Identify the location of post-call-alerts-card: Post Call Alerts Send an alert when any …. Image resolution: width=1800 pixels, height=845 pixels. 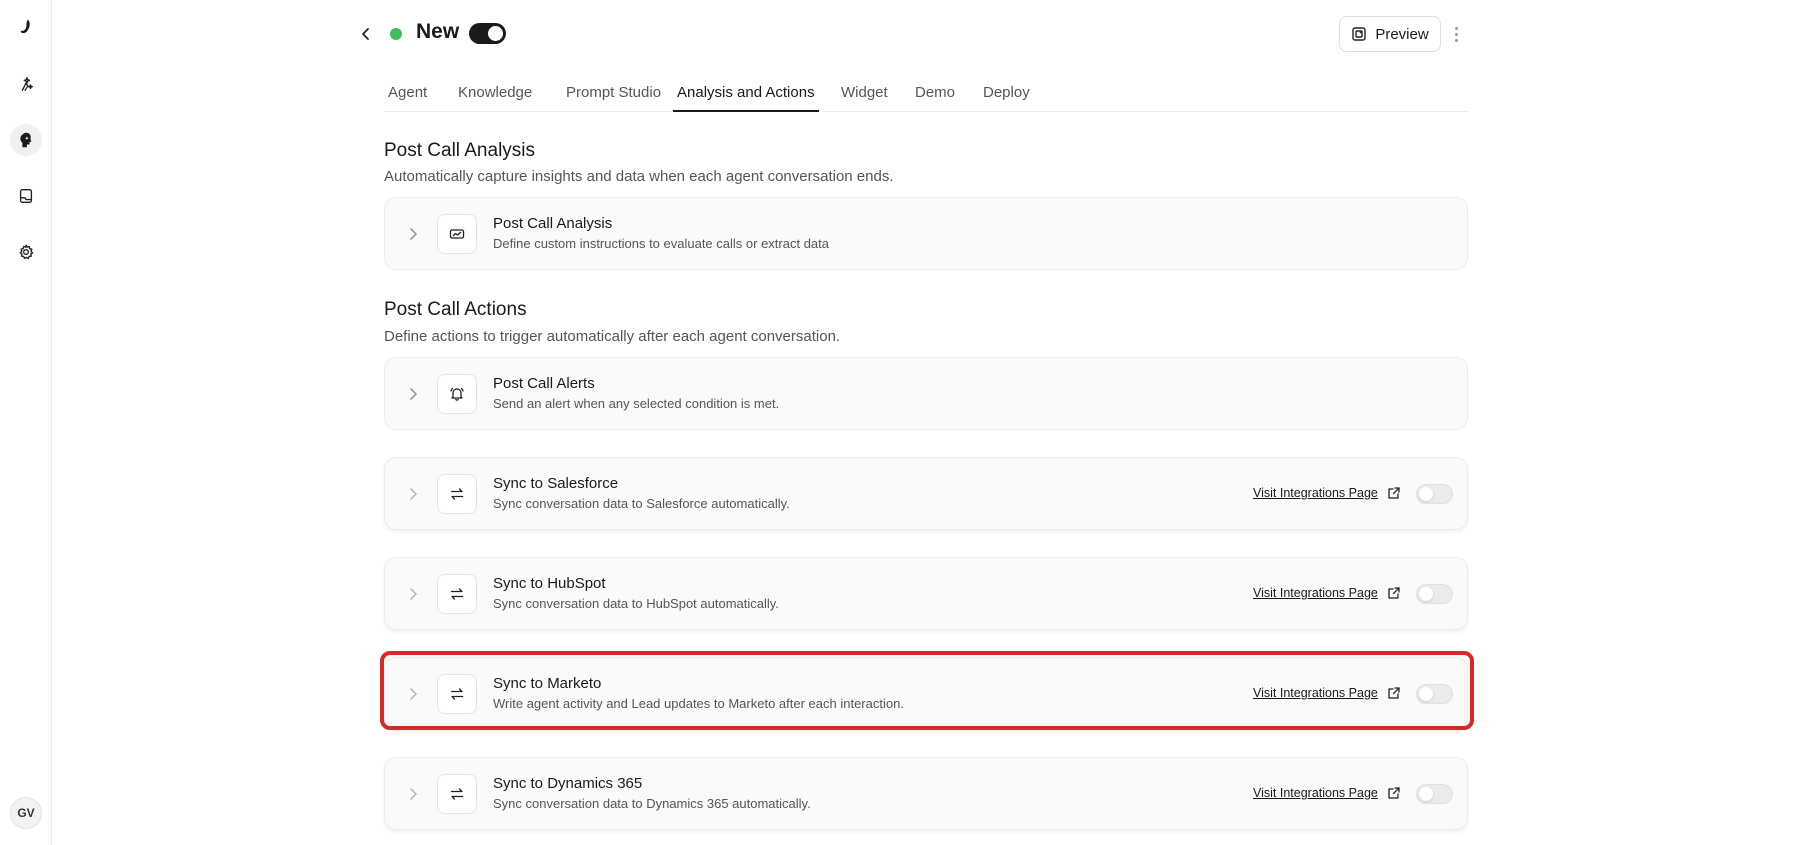
(926, 393).